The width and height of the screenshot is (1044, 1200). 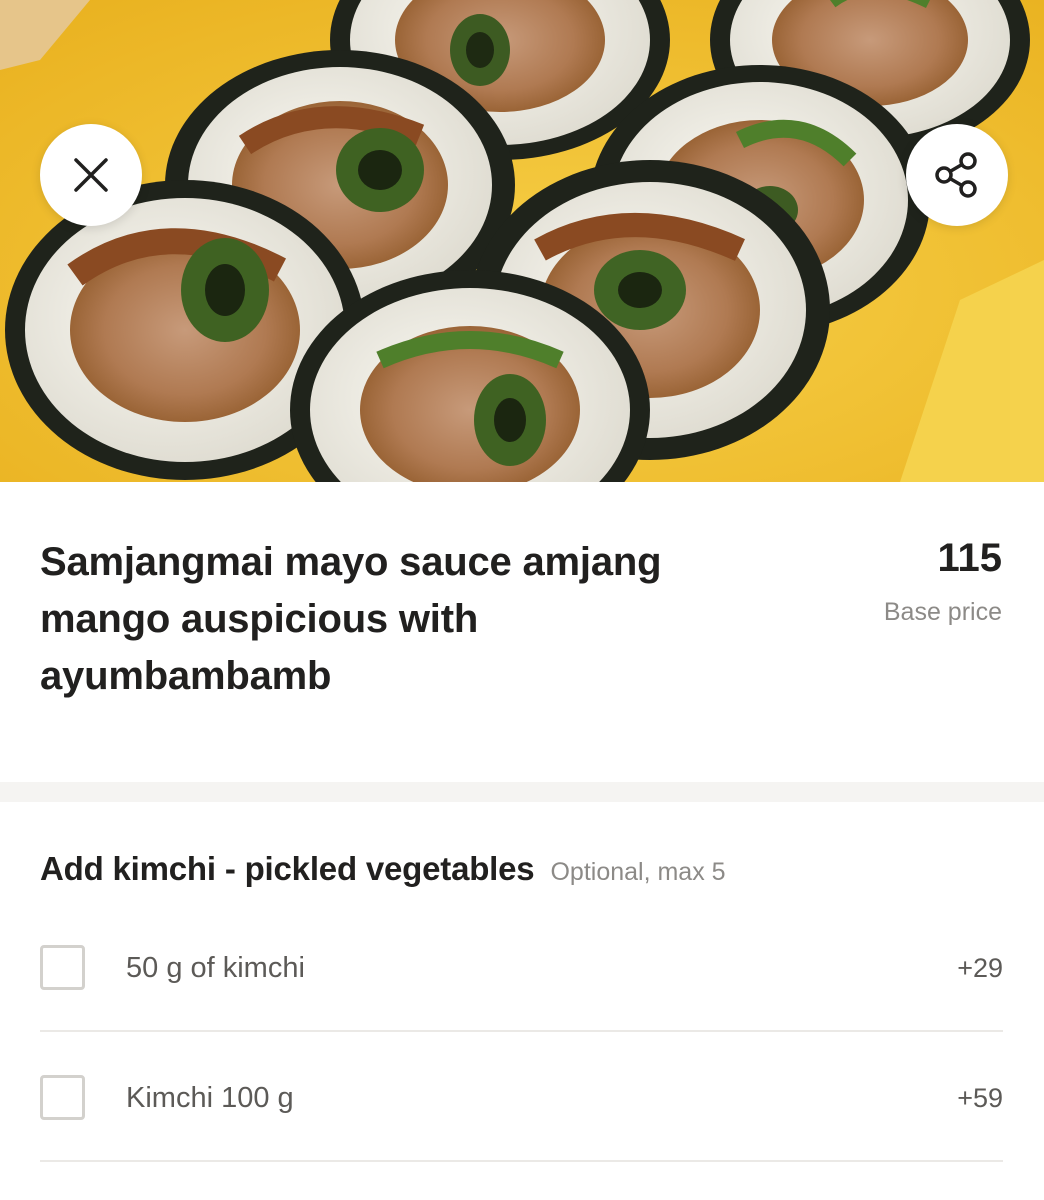 What do you see at coordinates (521, 1097) in the screenshot?
I see `addon-option: Kimchi 100 g +59` at bounding box center [521, 1097].